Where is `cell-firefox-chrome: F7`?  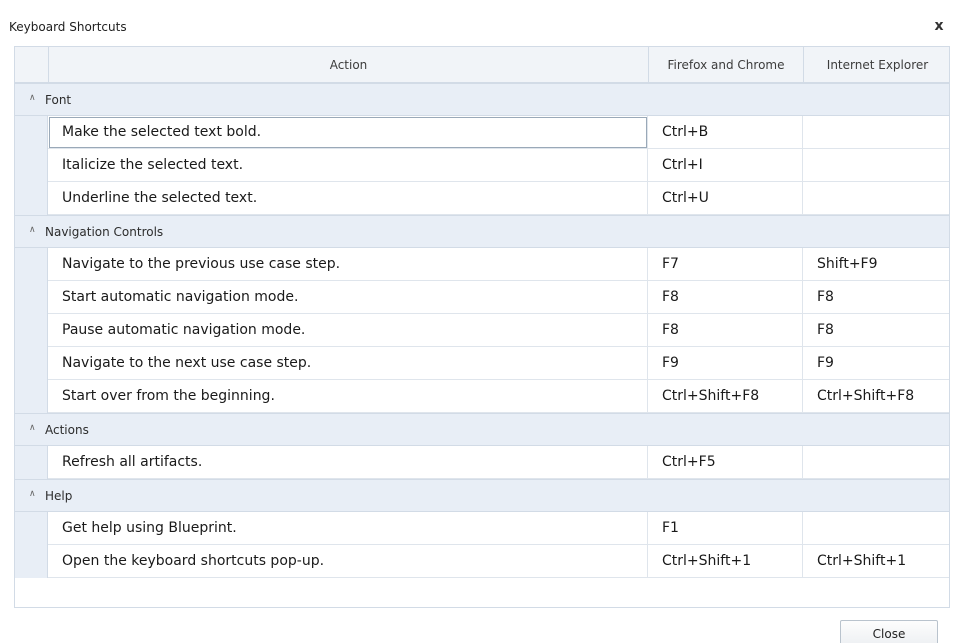
cell-firefox-chrome: F7 is located at coordinates (725, 264).